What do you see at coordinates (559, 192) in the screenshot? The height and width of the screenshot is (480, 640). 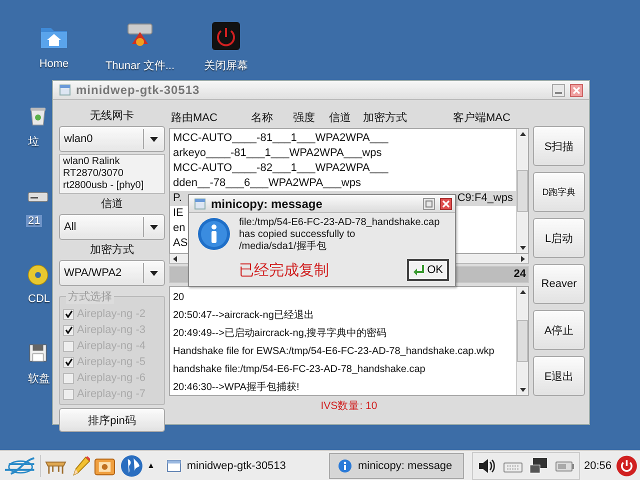 I see `action-button: D跑字典` at bounding box center [559, 192].